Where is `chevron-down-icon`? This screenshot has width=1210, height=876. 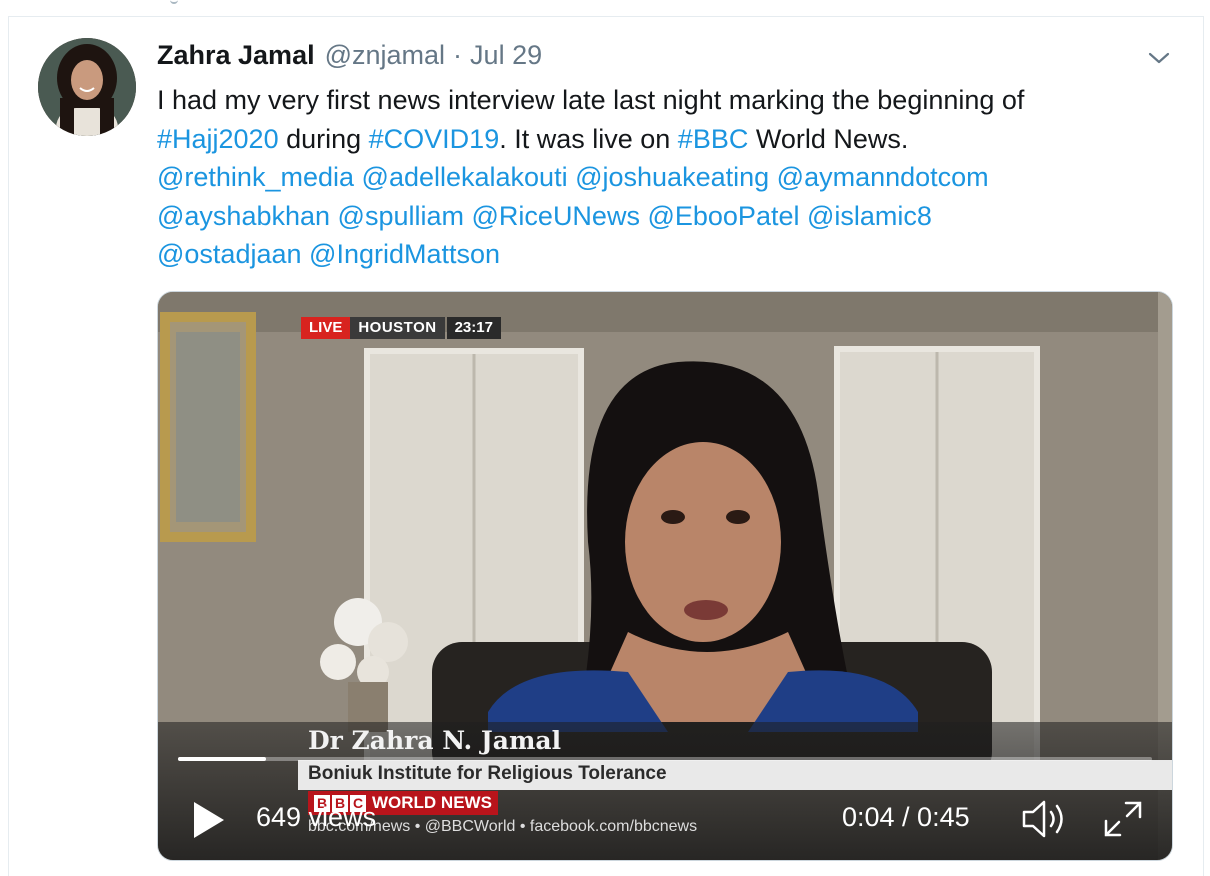 chevron-down-icon is located at coordinates (1159, 58).